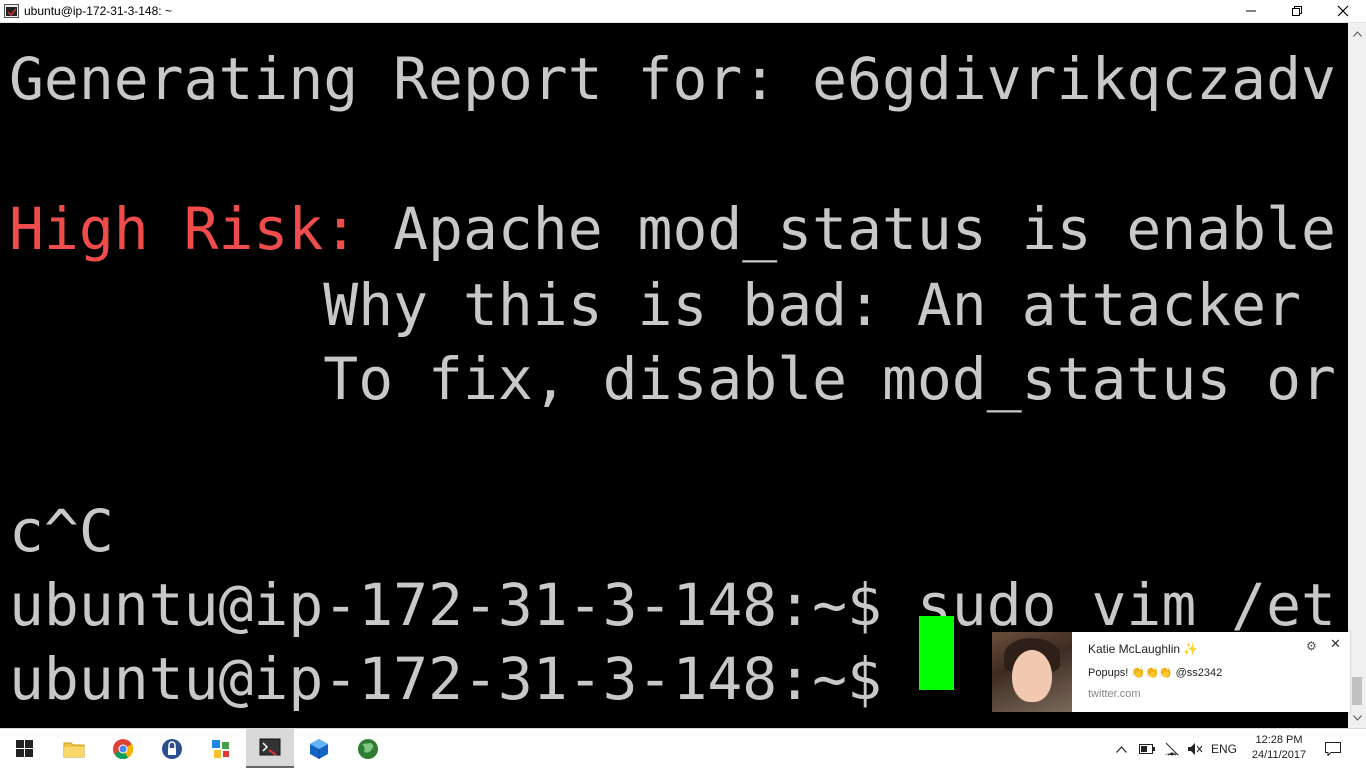 This screenshot has width=1366, height=768. Describe the element at coordinates (1357, 375) in the screenshot. I see `vertical-scrollbar` at that location.